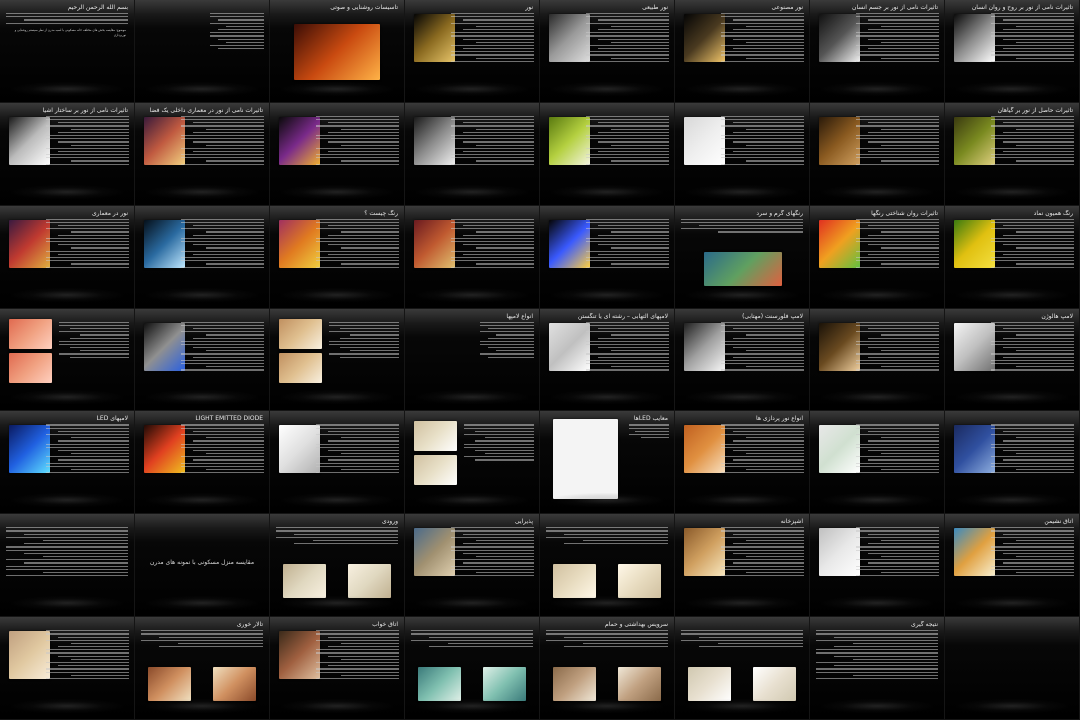  What do you see at coordinates (742, 566) in the screenshot?
I see `slide-thumbnail: آشپزخانه` at bounding box center [742, 566].